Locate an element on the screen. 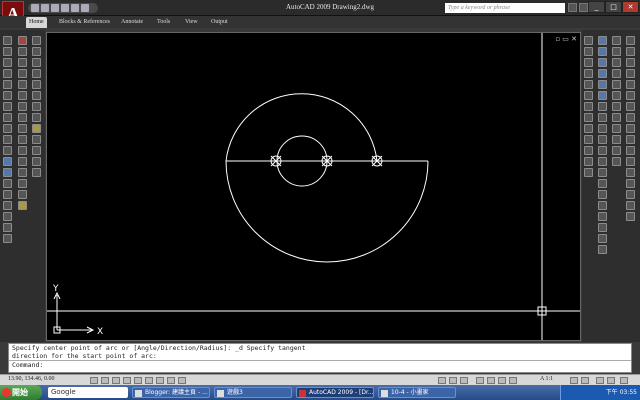 The image size is (640, 400). upper-arc is located at coordinates (301, 127).